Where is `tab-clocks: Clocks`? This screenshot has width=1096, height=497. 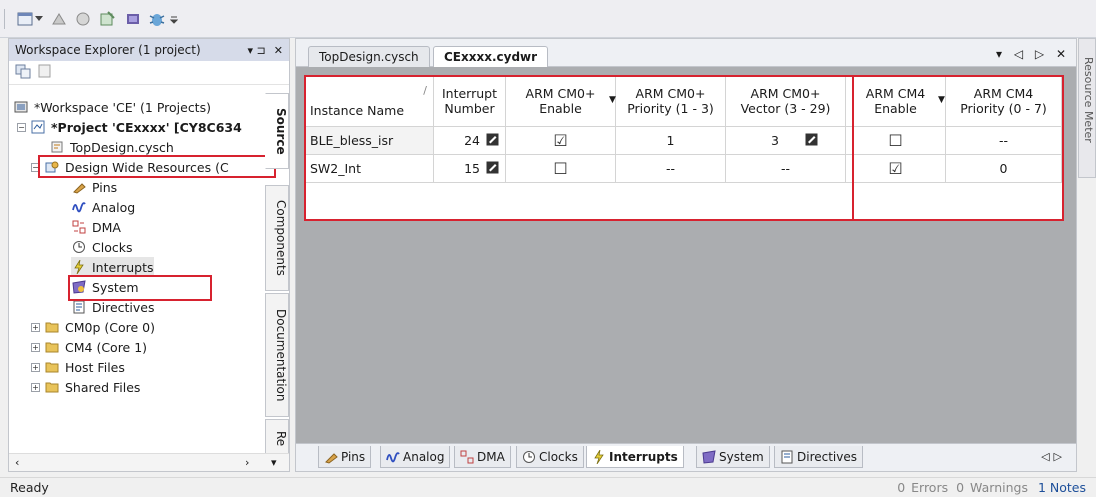 tab-clocks: Clocks is located at coordinates (550, 457).